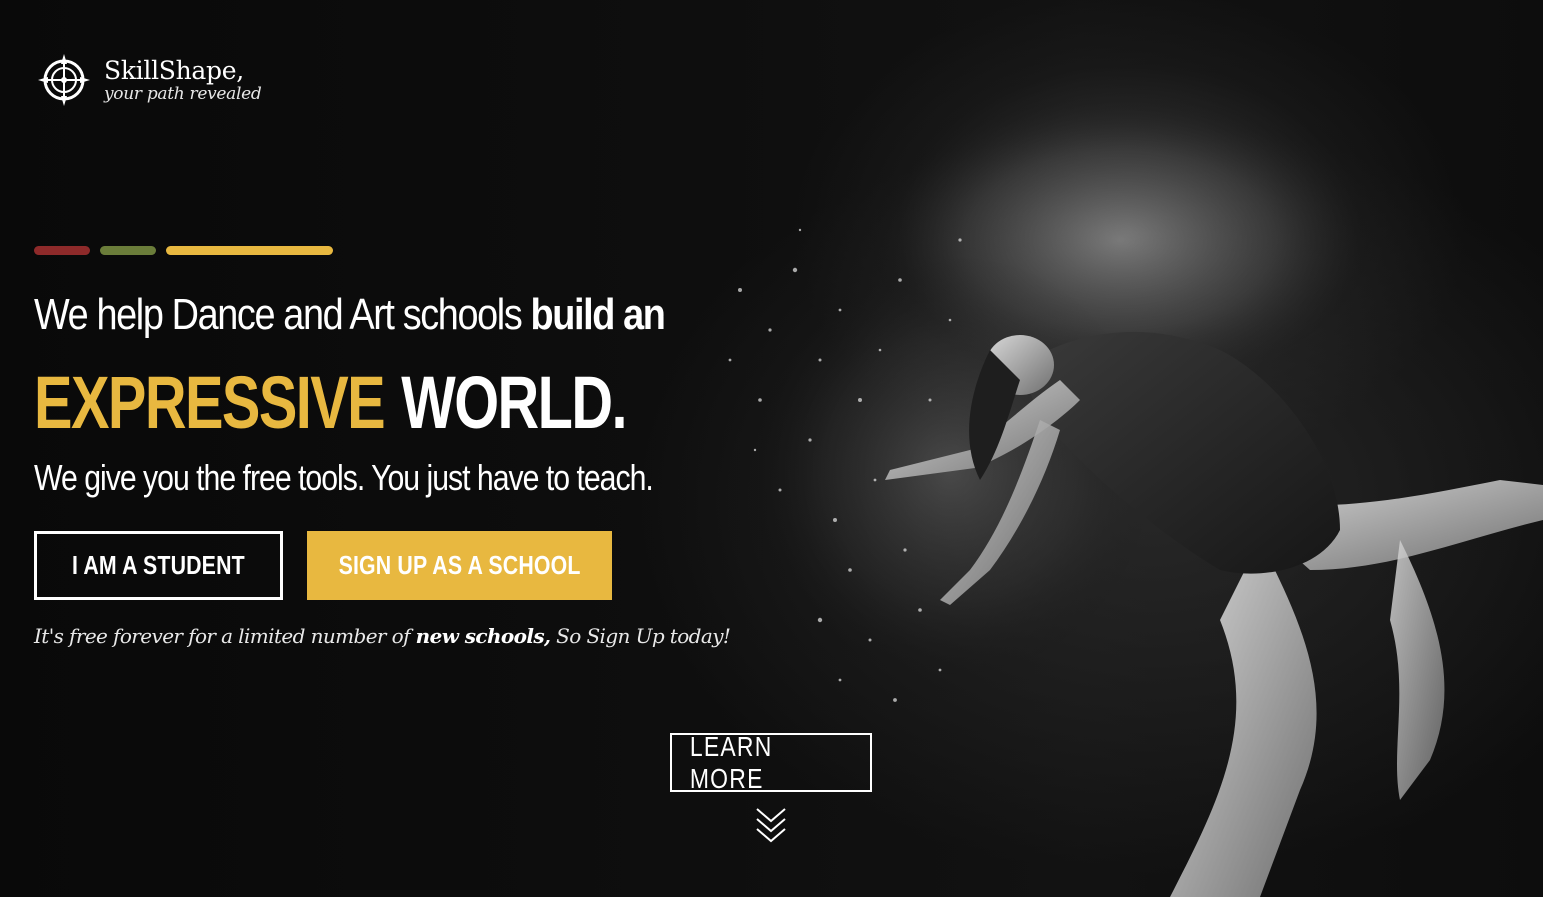  Describe the element at coordinates (249, 250) in the screenshot. I see `accent-bar-yellow` at that location.